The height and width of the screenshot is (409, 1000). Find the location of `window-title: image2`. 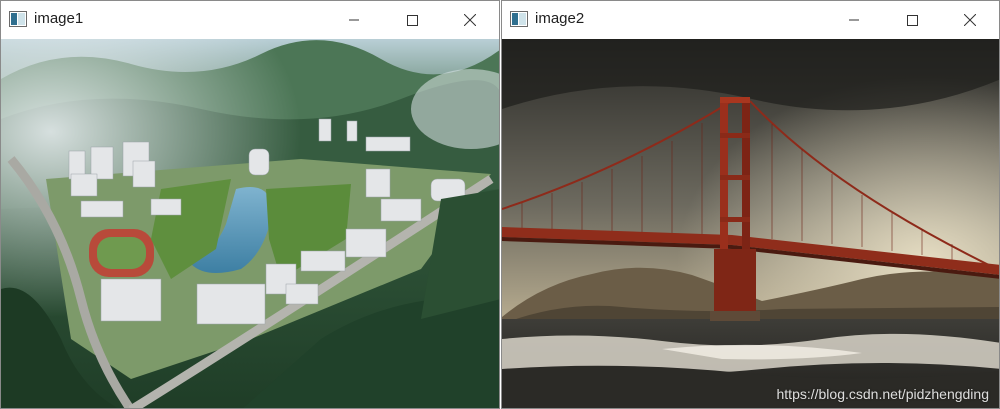

window-title: image2 is located at coordinates (560, 18).